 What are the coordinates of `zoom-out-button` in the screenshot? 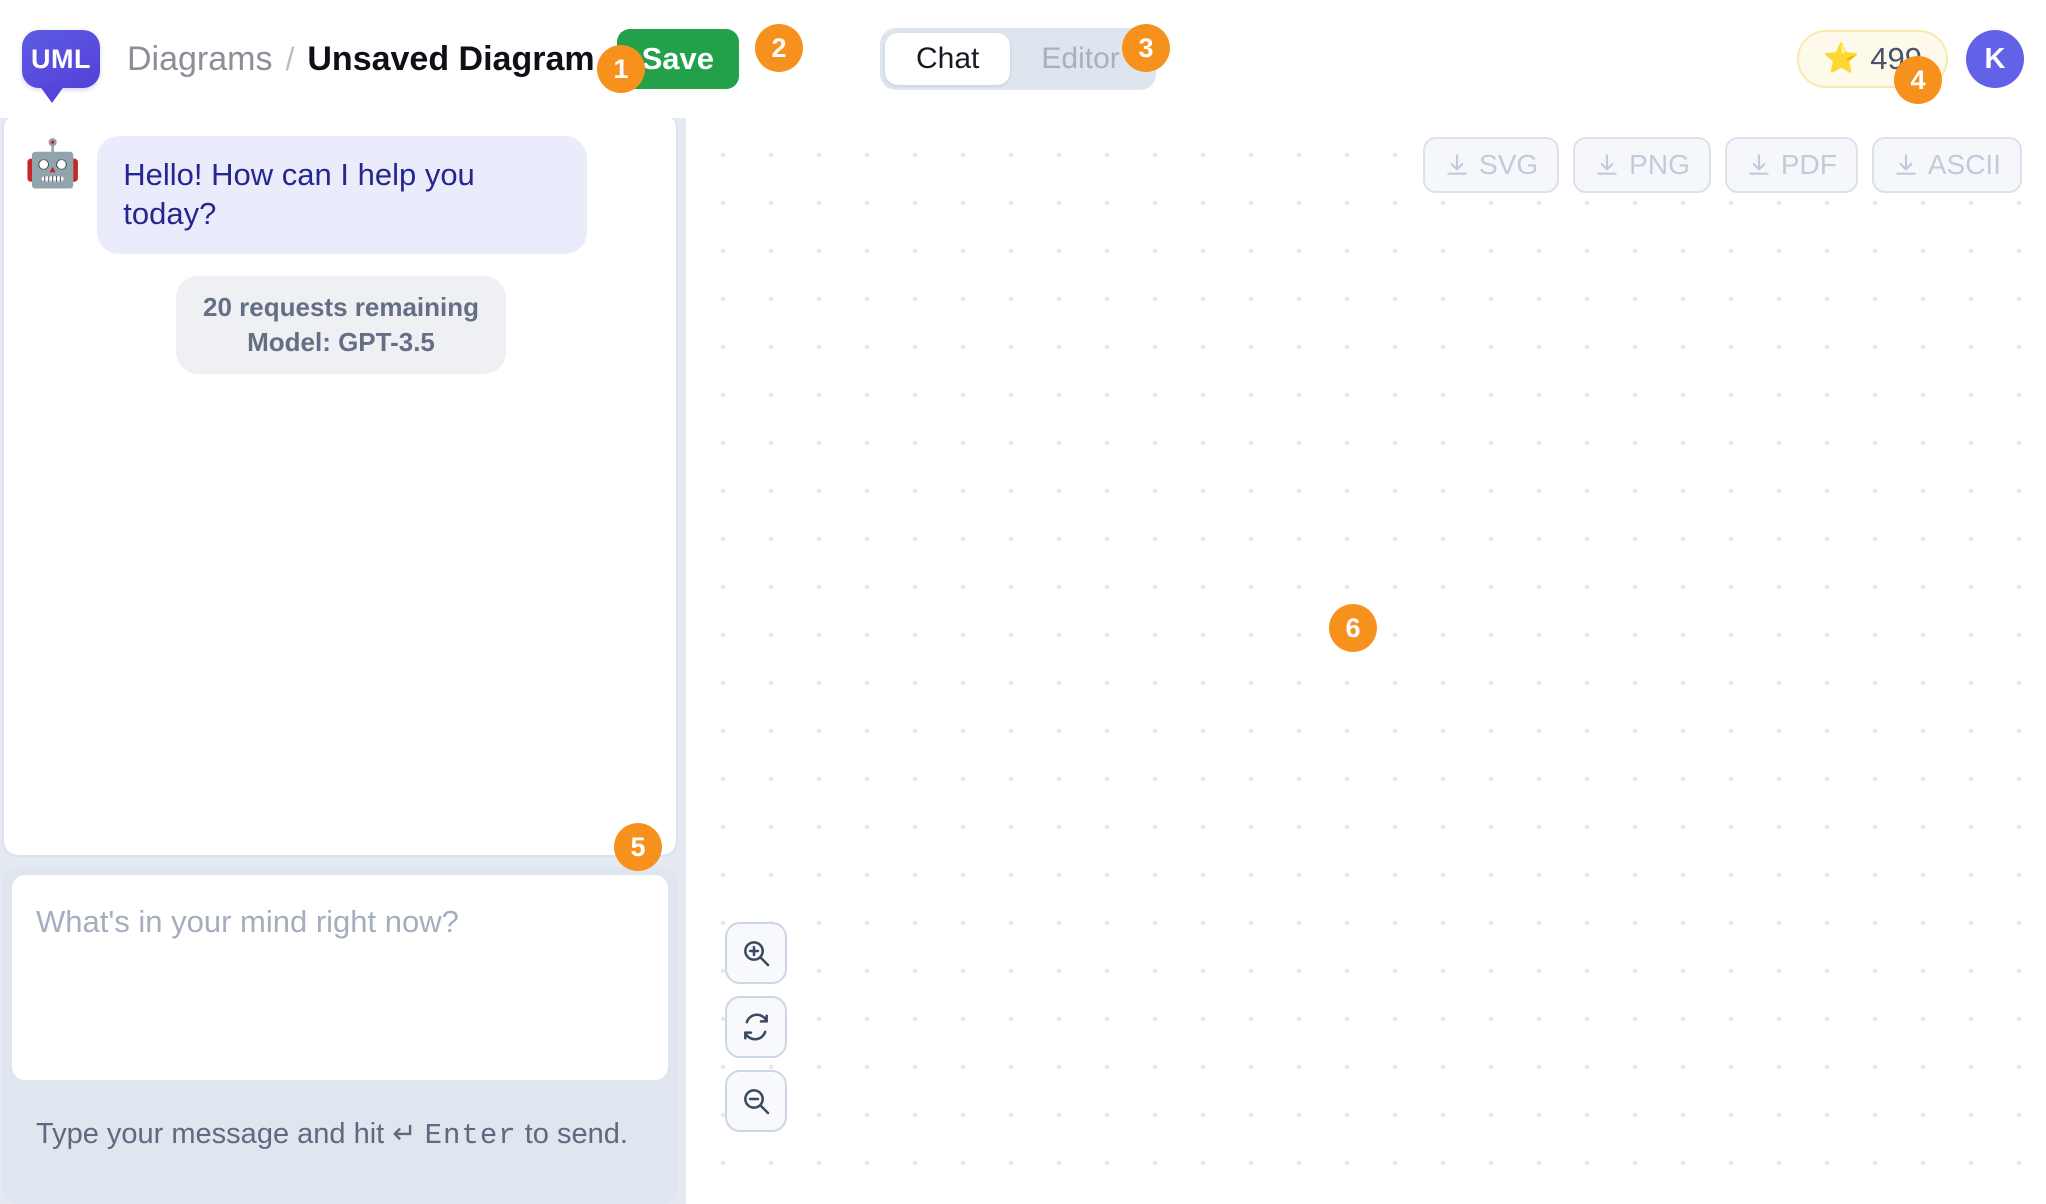 It's located at (756, 1101).